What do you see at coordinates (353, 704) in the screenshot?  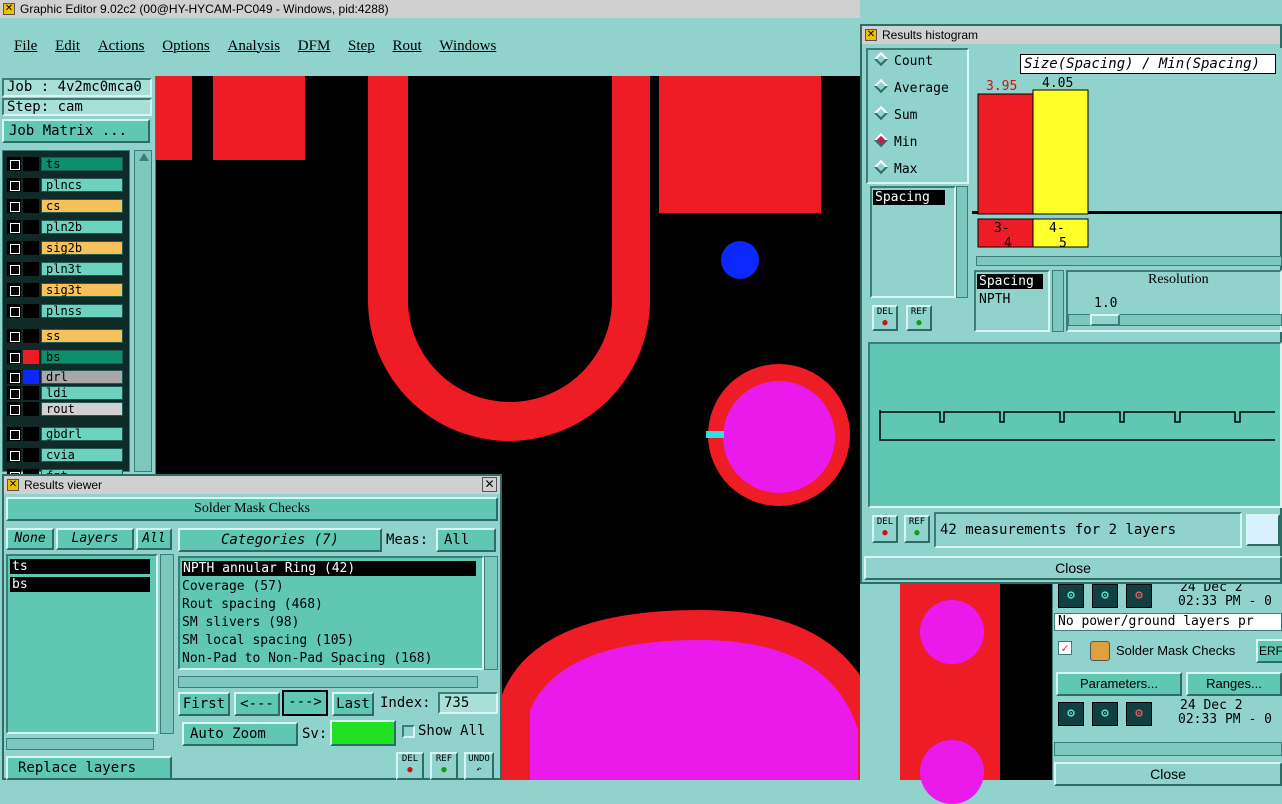 I see `last-button: Last` at bounding box center [353, 704].